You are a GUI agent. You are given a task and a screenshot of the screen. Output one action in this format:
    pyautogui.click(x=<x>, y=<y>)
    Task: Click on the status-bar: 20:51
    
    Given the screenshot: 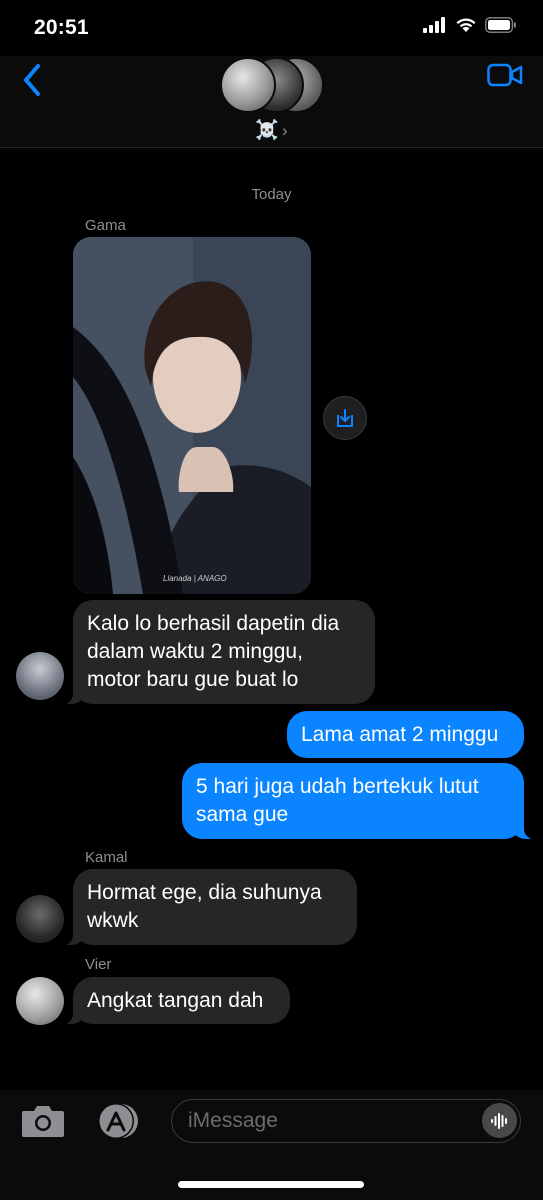 What is the action you would take?
    pyautogui.click(x=271, y=28)
    